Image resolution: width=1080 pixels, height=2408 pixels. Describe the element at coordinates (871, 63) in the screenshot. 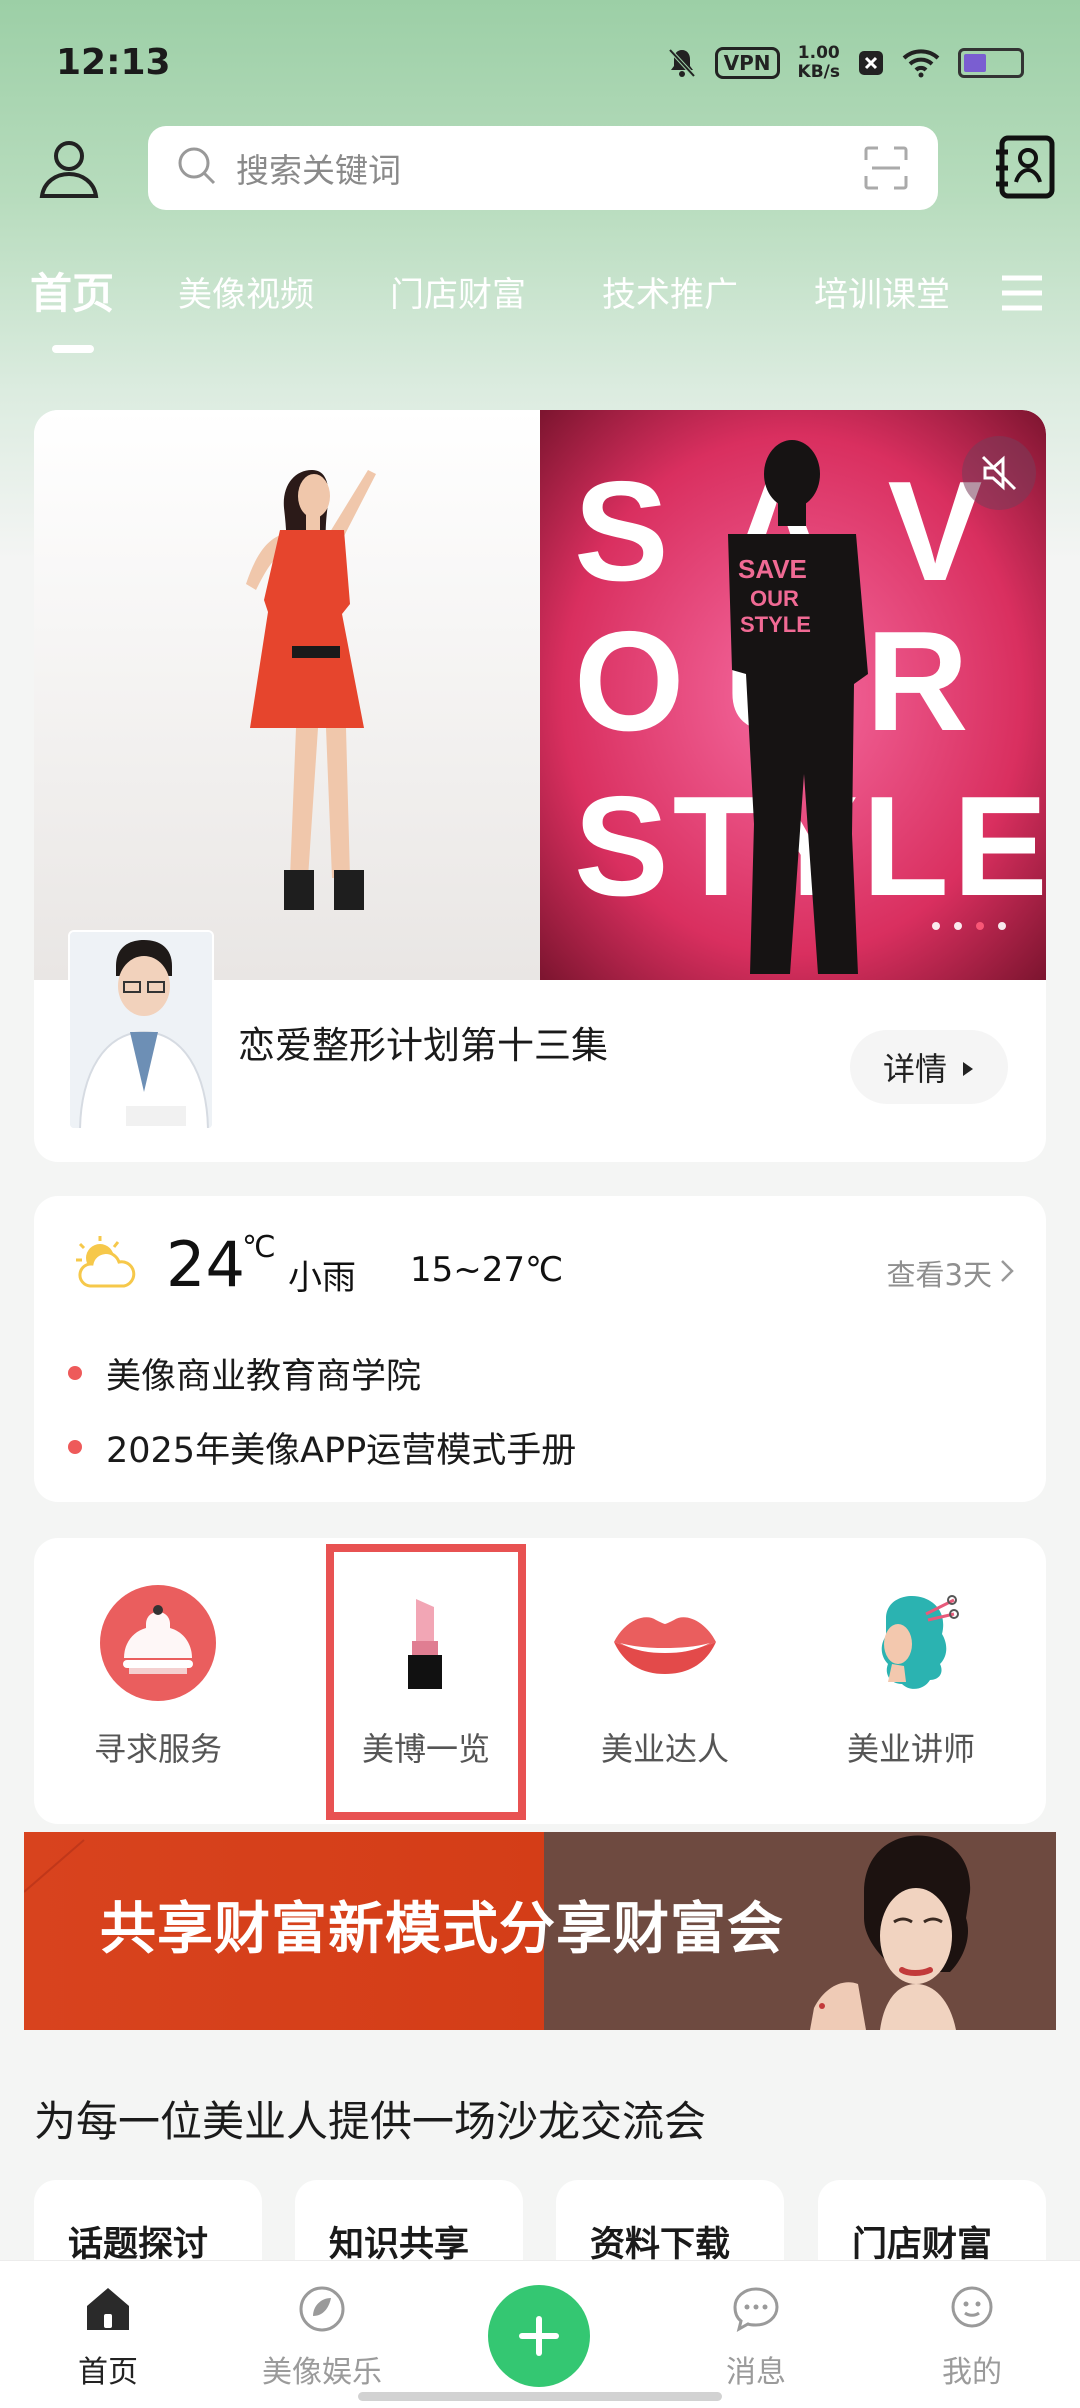

I see `x-app-icon` at that location.